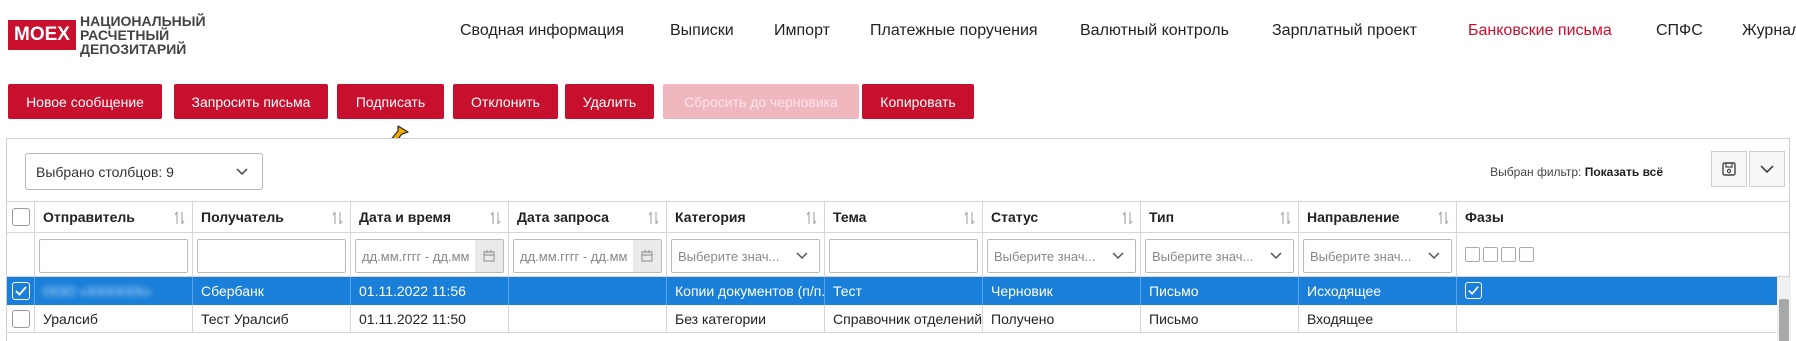 Image resolution: width=1796 pixels, height=341 pixels. I want to click on scroll-thumb, so click(1784, 320).